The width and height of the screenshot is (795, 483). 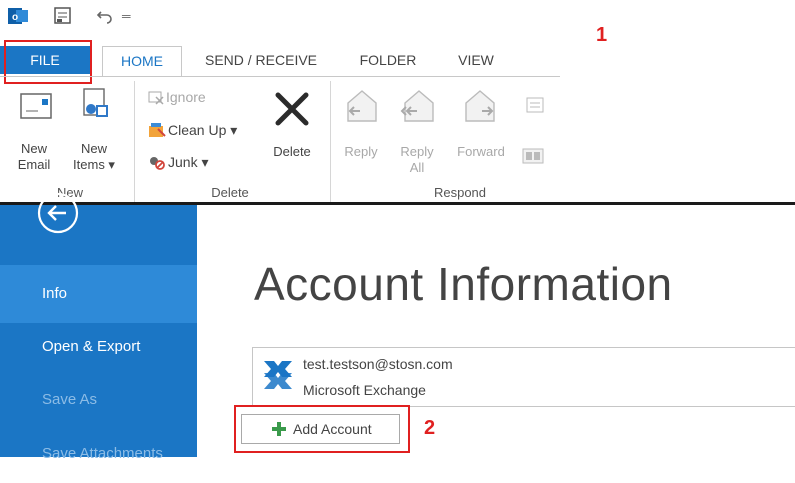 I want to click on highlight-add-account, so click(x=322, y=429).